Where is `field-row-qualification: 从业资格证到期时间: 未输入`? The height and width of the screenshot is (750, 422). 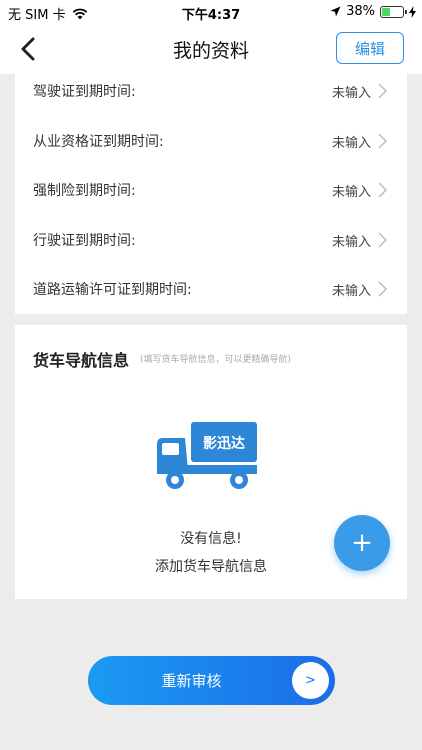 field-row-qualification: 从业资格证到期时间: 未输入 is located at coordinates (211, 141).